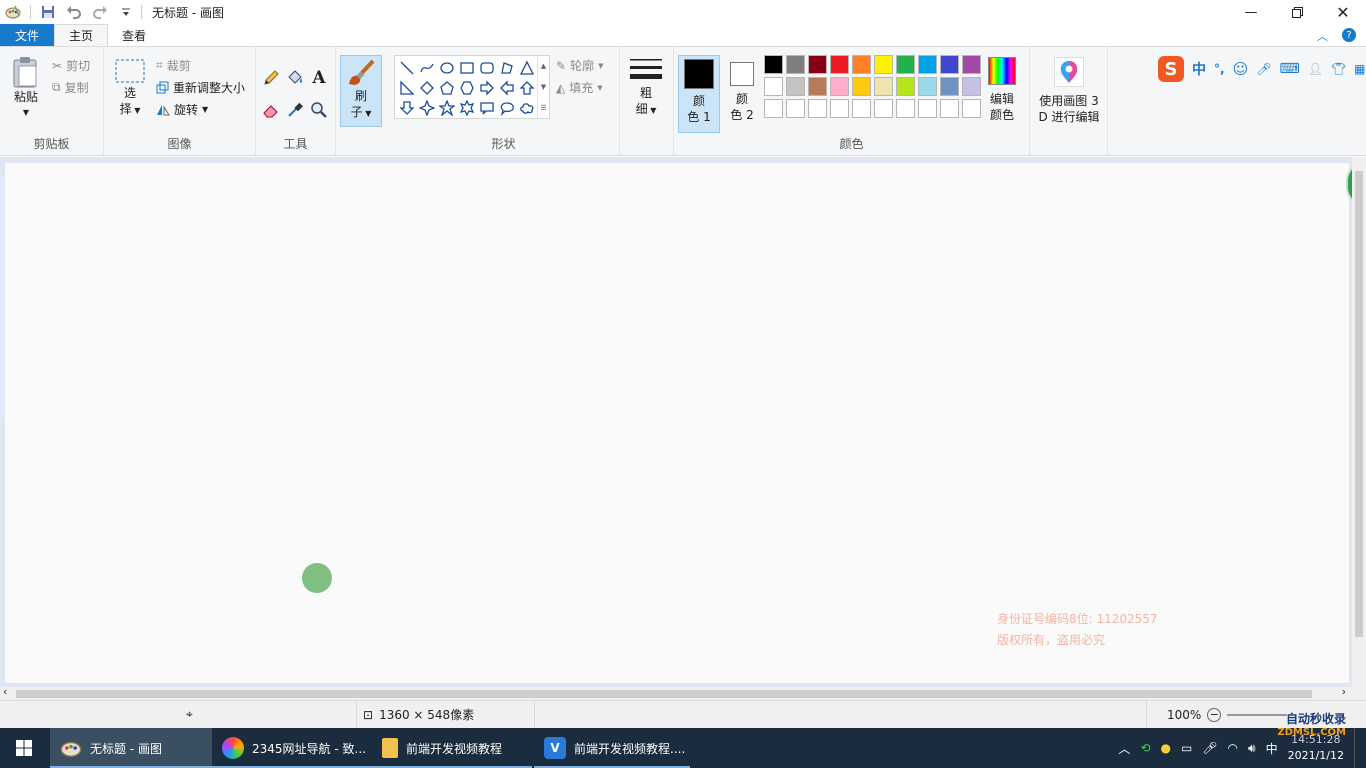 The width and height of the screenshot is (1366, 768). I want to click on emoji-icon: ☺, so click(1241, 69).